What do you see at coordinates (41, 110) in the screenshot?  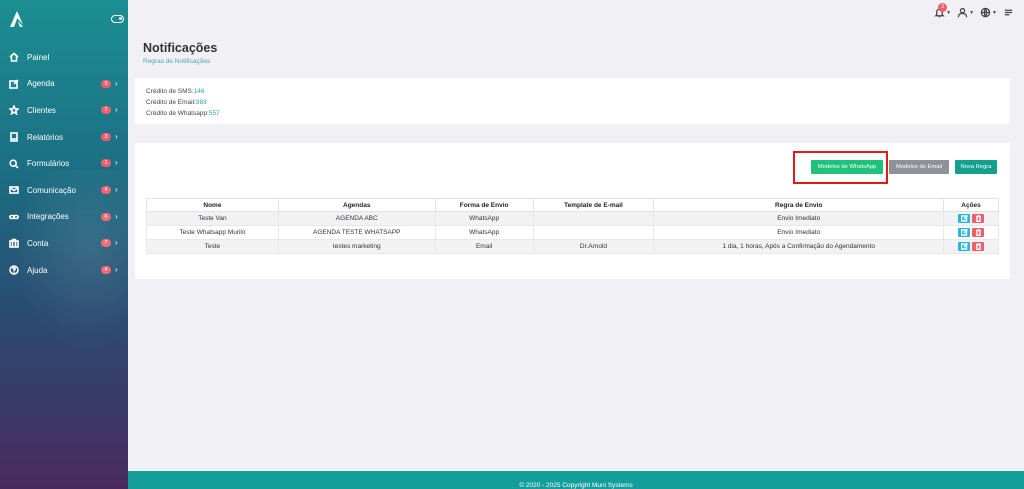 I see `sidebar-item-label: Clientes` at bounding box center [41, 110].